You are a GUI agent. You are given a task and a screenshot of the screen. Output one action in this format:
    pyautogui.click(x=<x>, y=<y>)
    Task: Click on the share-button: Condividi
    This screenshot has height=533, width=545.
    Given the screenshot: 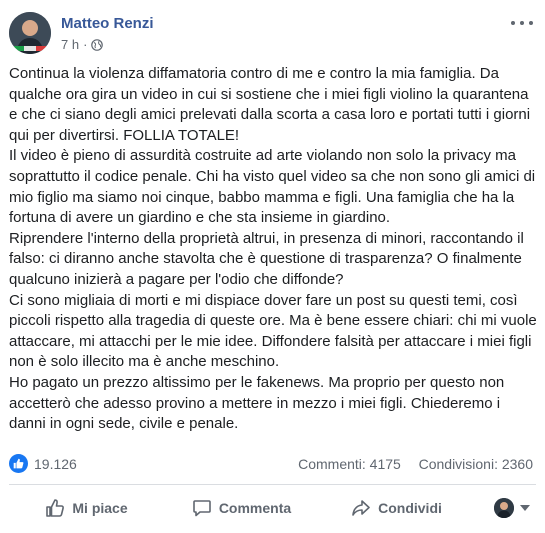 What is the action you would take?
    pyautogui.click(x=396, y=508)
    